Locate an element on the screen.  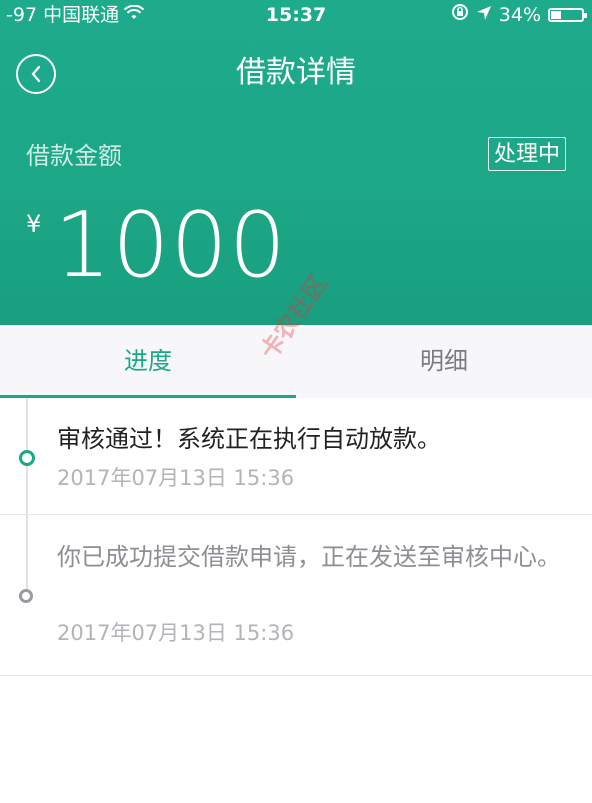
battery-level is located at coordinates (556, 15).